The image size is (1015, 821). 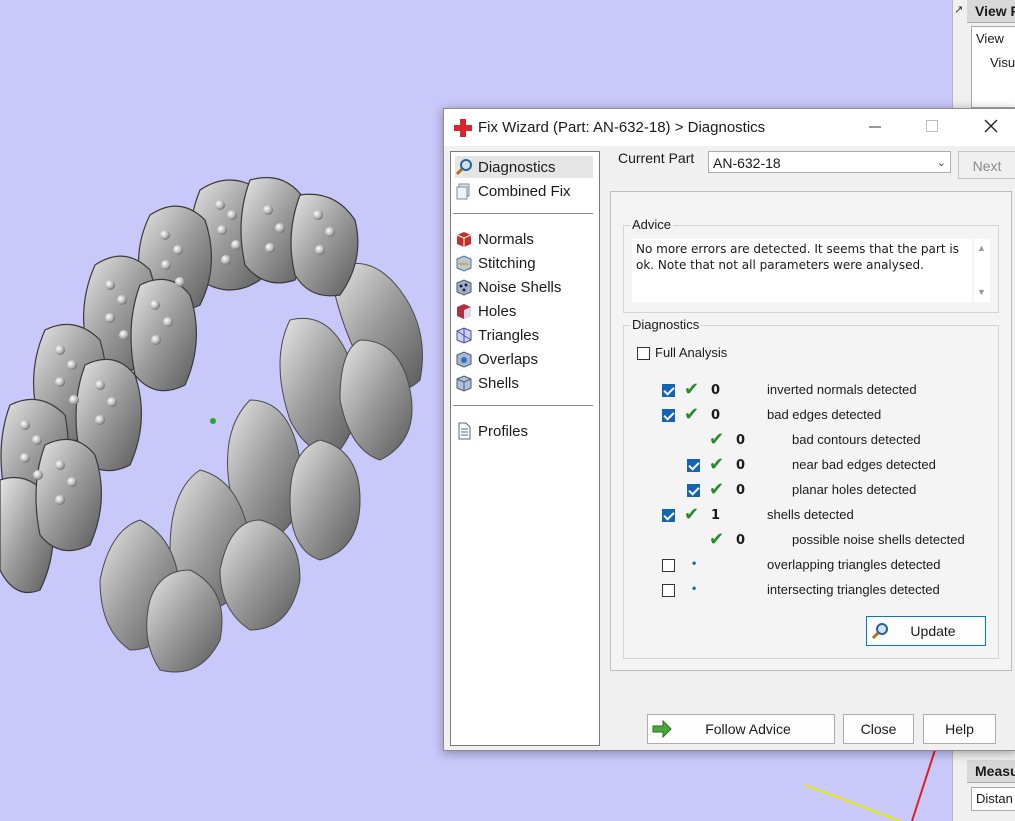 I want to click on nav-item-normals: Normals, so click(x=524, y=239).